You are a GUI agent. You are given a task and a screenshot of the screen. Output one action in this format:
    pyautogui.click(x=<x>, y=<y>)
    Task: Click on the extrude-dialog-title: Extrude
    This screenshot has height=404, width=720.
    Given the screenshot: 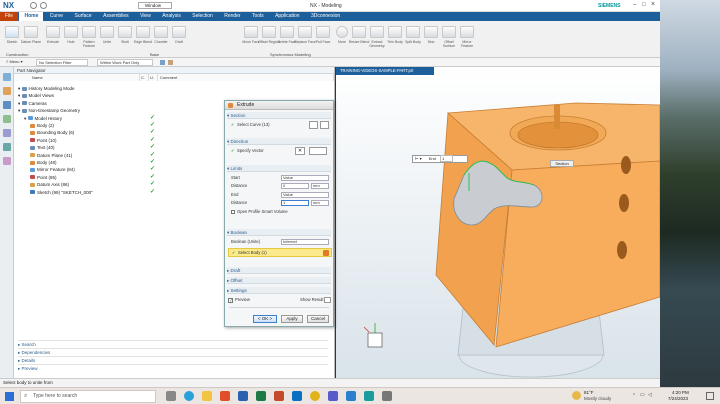 What is the action you would take?
    pyautogui.click(x=279, y=105)
    